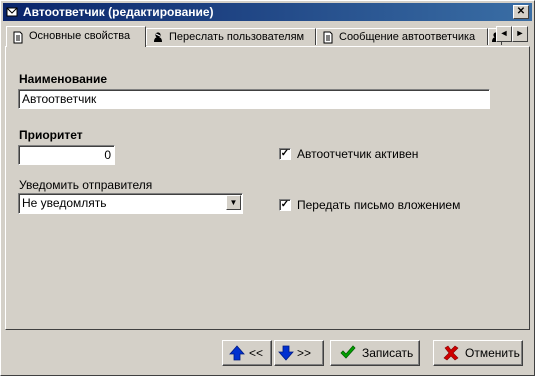 The image size is (535, 376). I want to click on close-icon: ✕, so click(521, 11).